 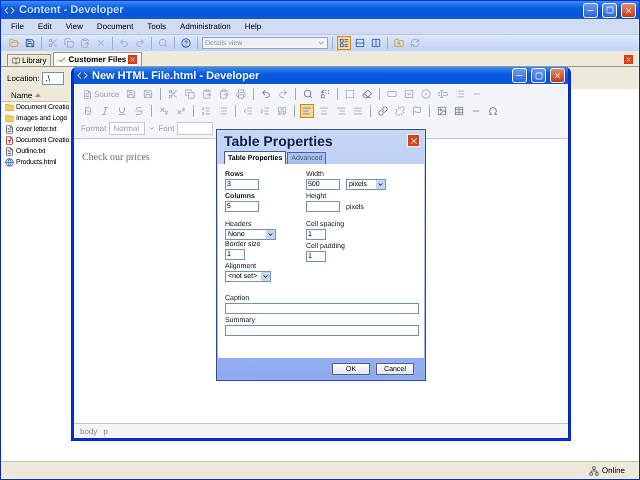 What do you see at coordinates (367, 94) in the screenshot?
I see `eraser-icon` at bounding box center [367, 94].